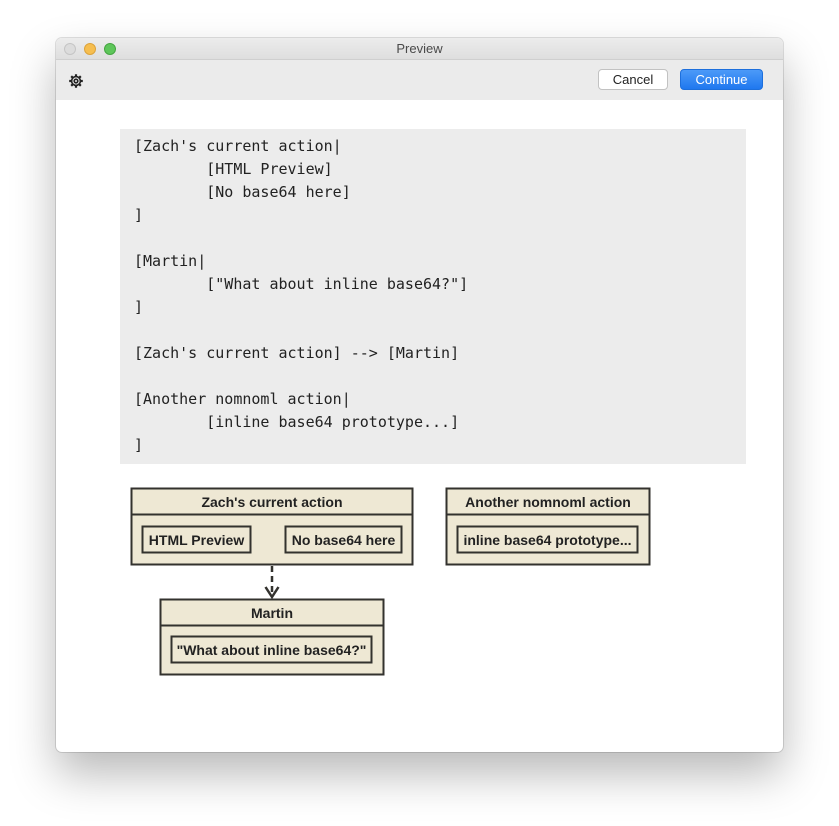 Image resolution: width=839 pixels, height=826 pixels. What do you see at coordinates (197, 540) in the screenshot?
I see `html-preview-label: HTML Preview` at bounding box center [197, 540].